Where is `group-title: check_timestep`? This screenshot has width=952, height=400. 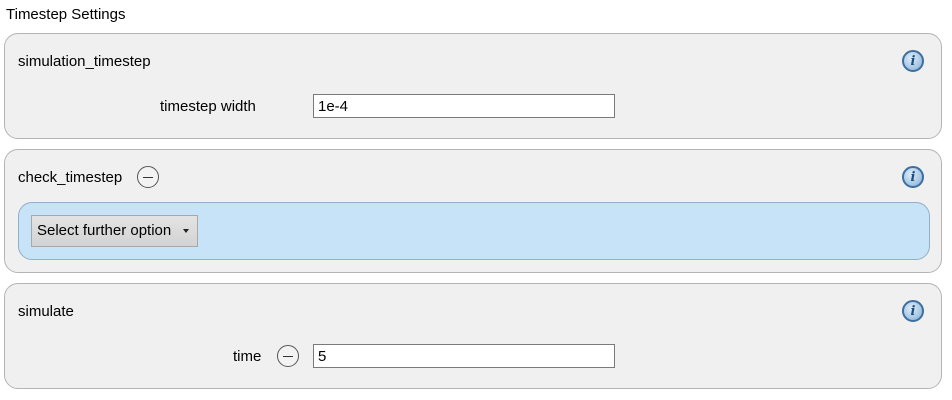 group-title: check_timestep is located at coordinates (70, 177).